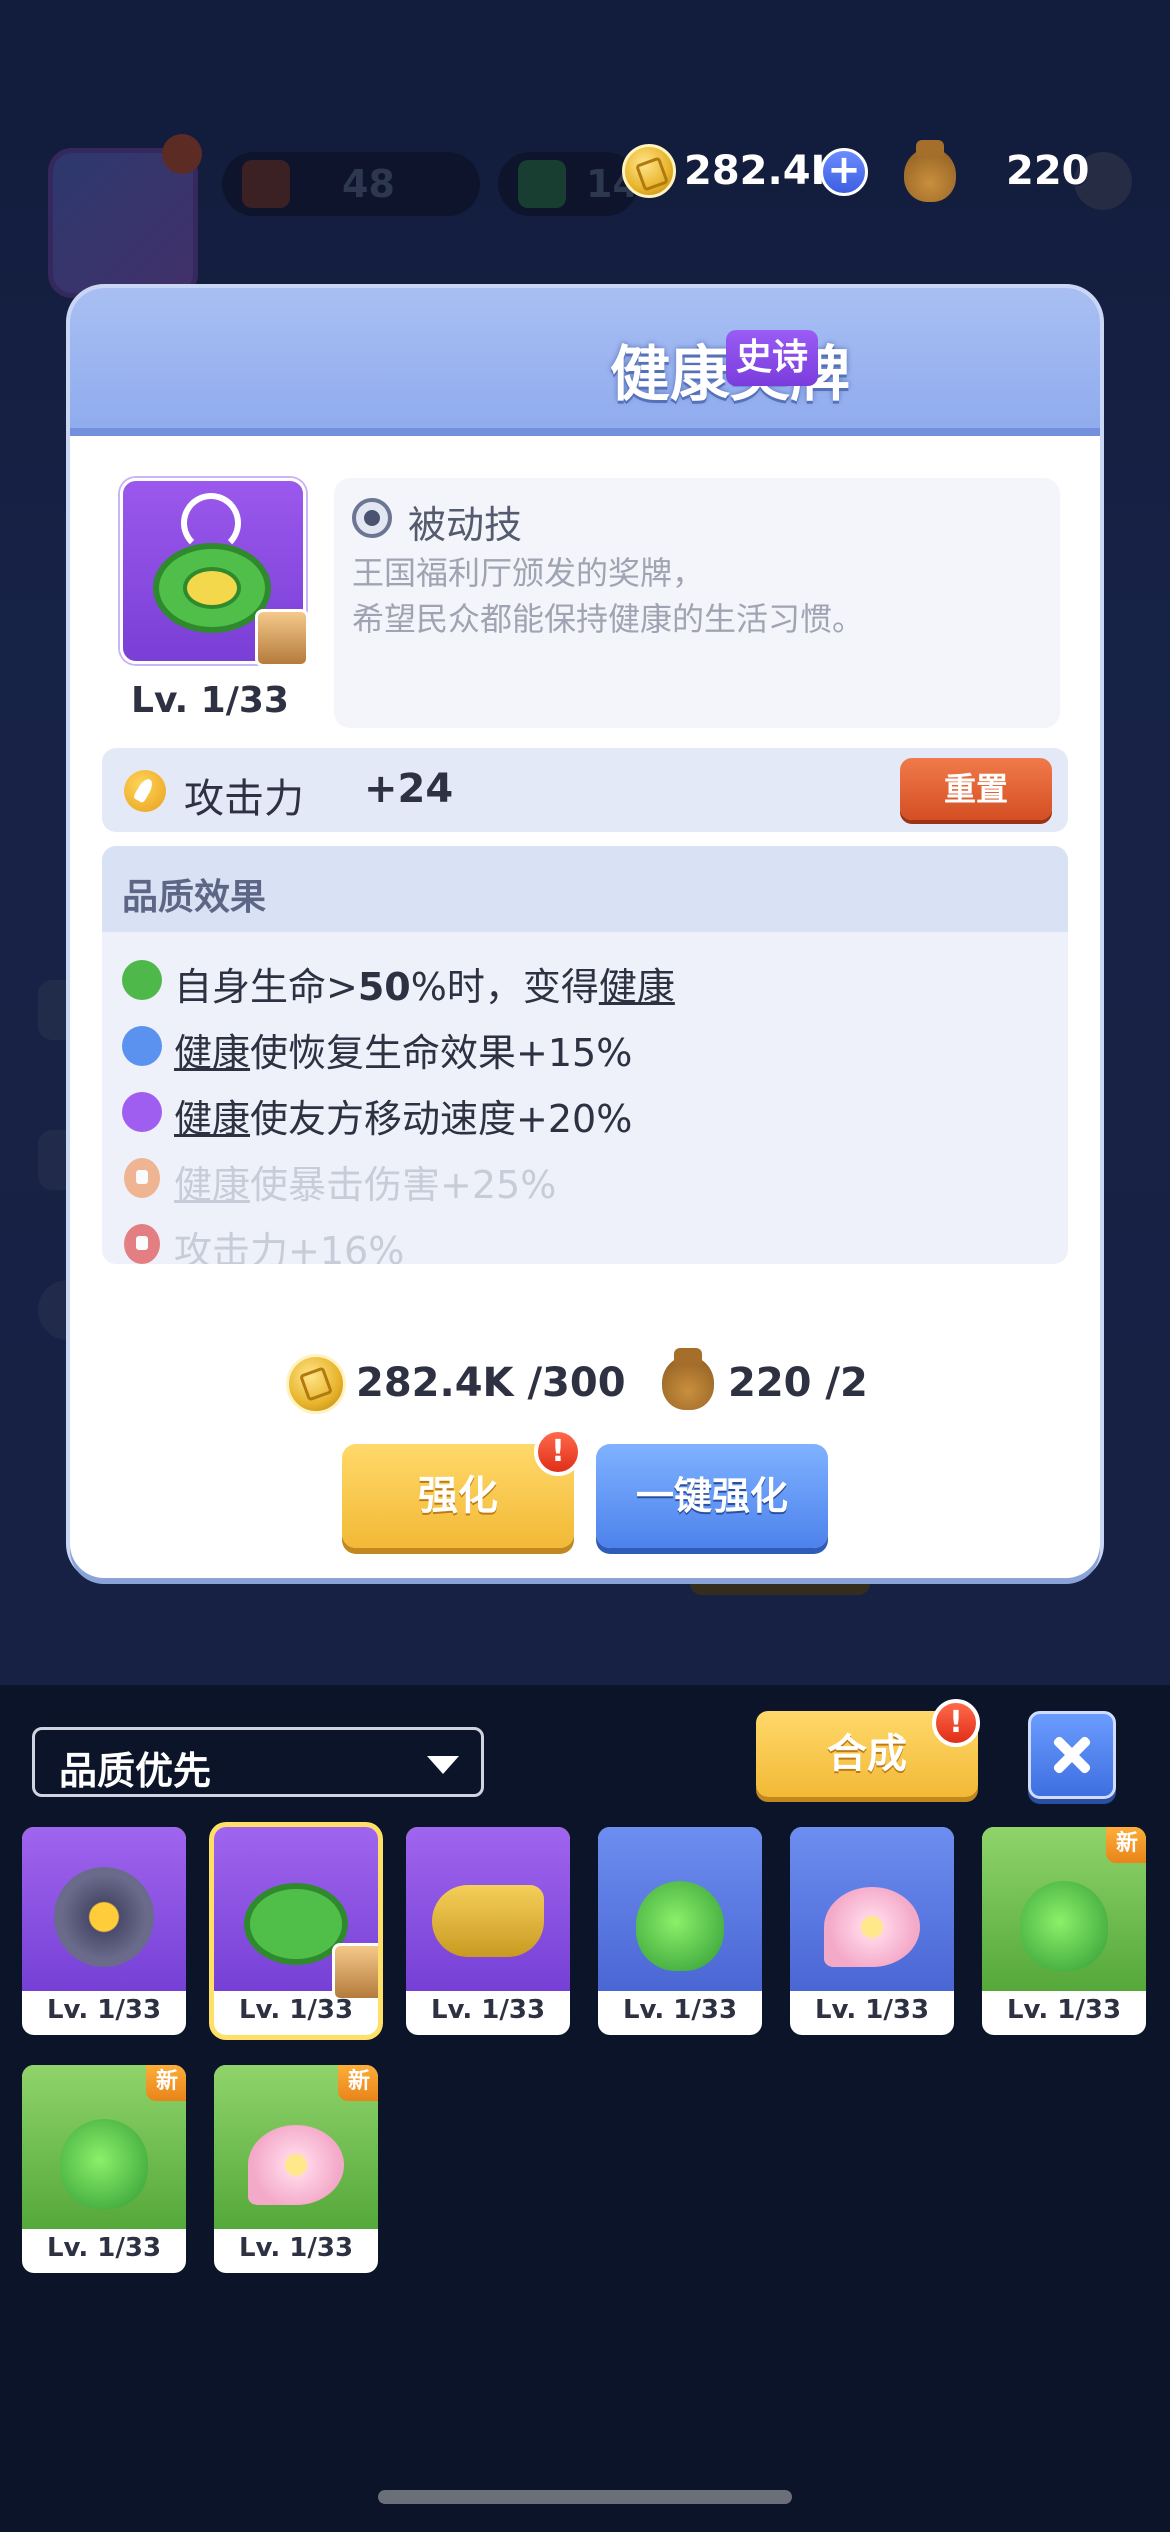 This screenshot has width=1170, height=2532. I want to click on coin-counter: 282.4K +, so click(757, 171).